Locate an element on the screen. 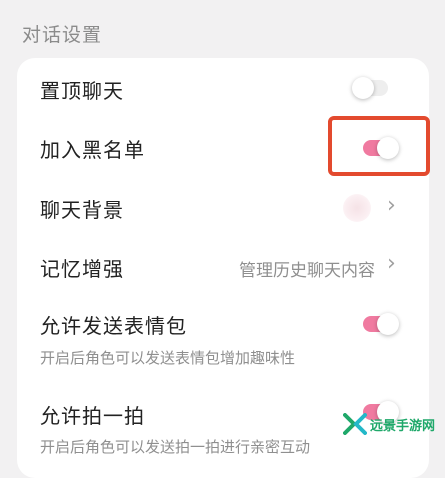 The width and height of the screenshot is (445, 478). allow-nudge-label: 允许拍一拍 is located at coordinates (92, 416).